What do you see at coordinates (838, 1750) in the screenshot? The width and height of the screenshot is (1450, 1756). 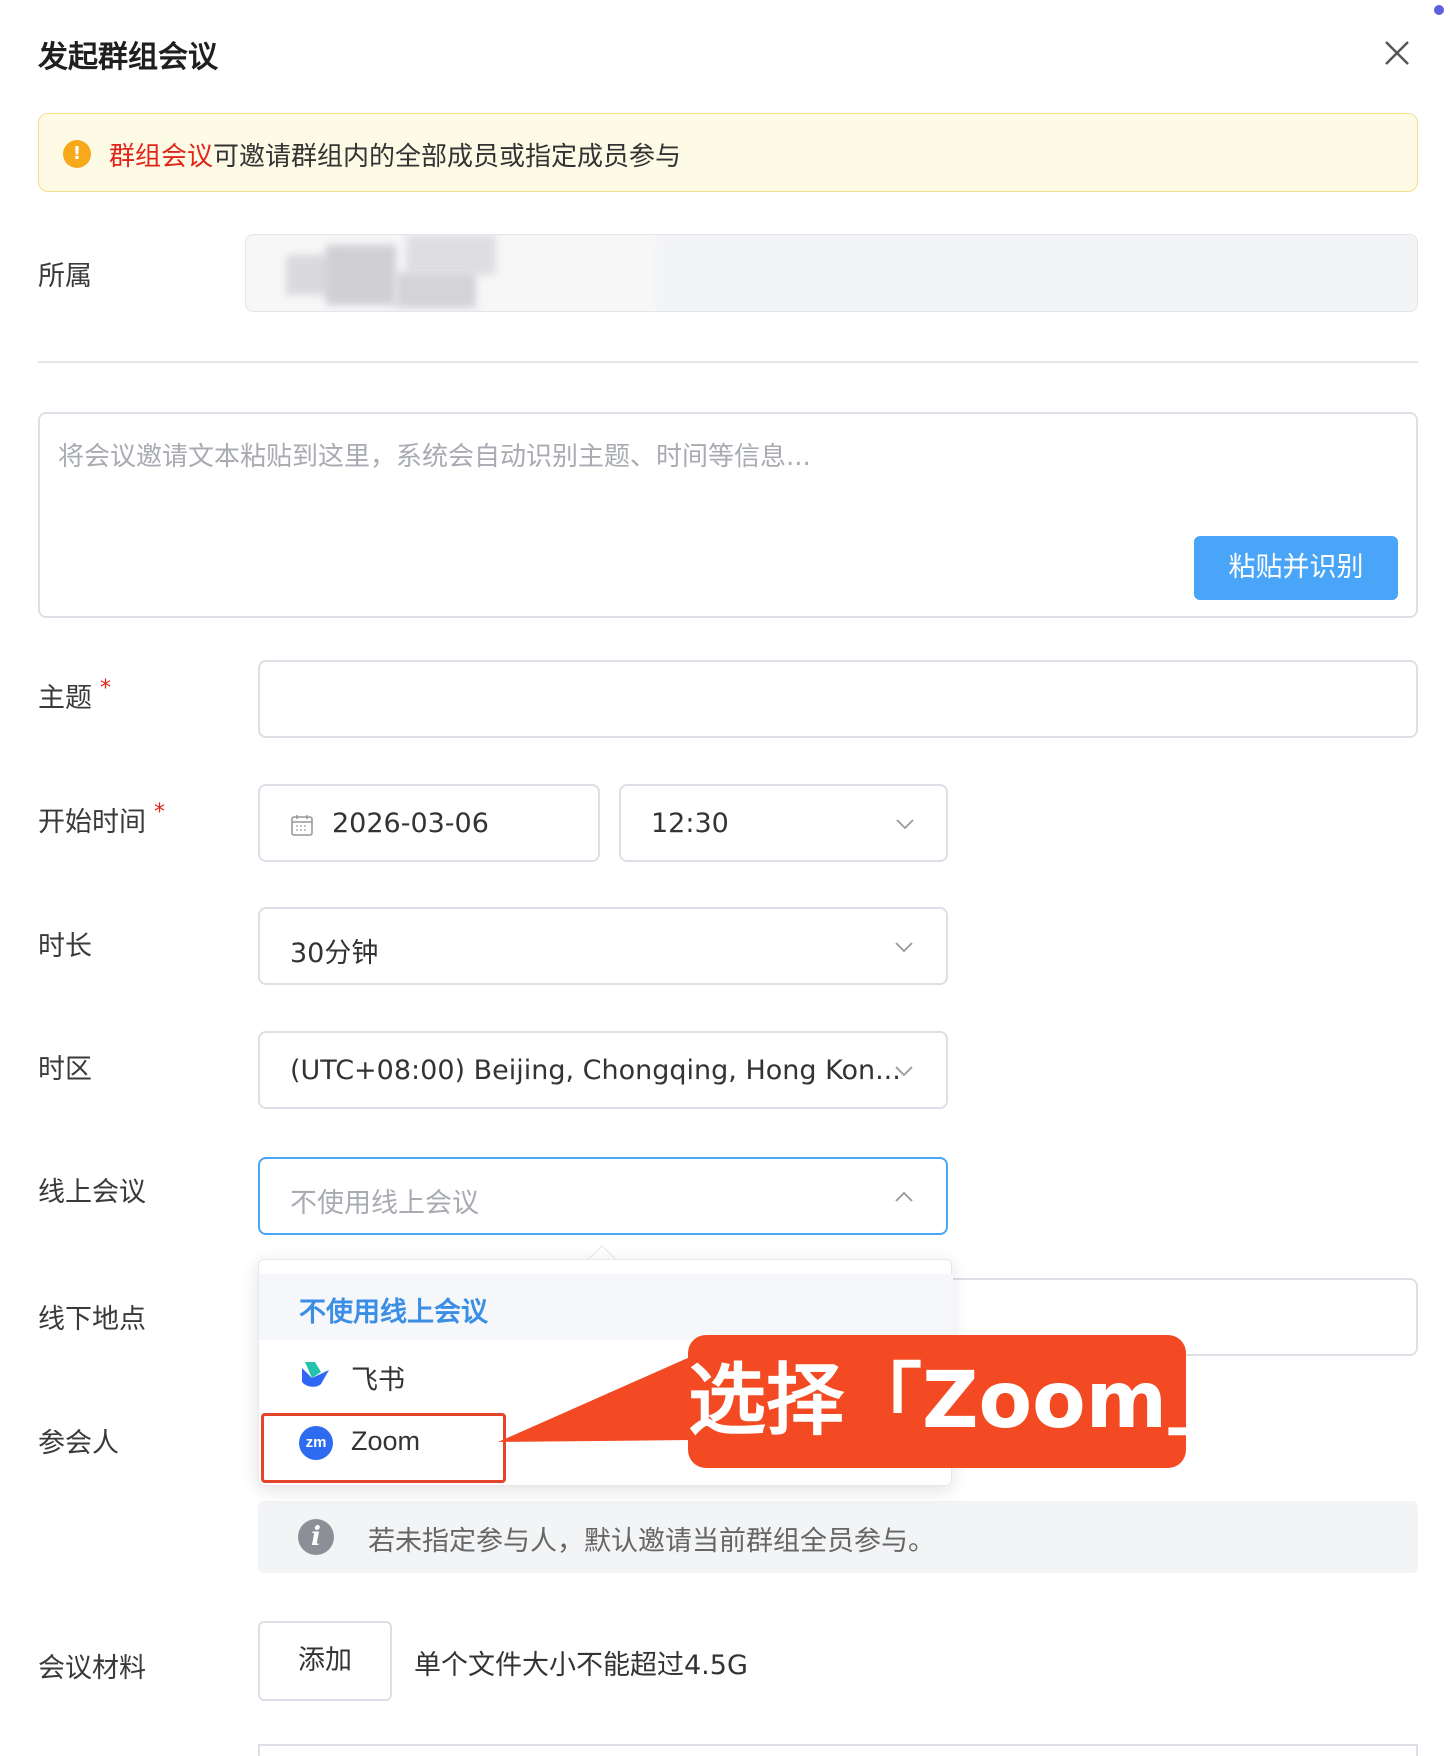 I see `next-field-edge` at bounding box center [838, 1750].